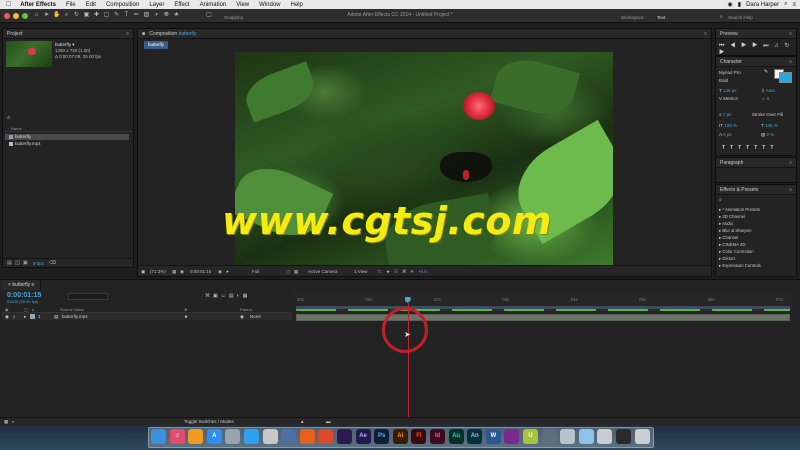 The height and width of the screenshot is (450, 800). Describe the element at coordinates (756, 34) in the screenshot. I see `preview-tab: Preview ≡` at that location.